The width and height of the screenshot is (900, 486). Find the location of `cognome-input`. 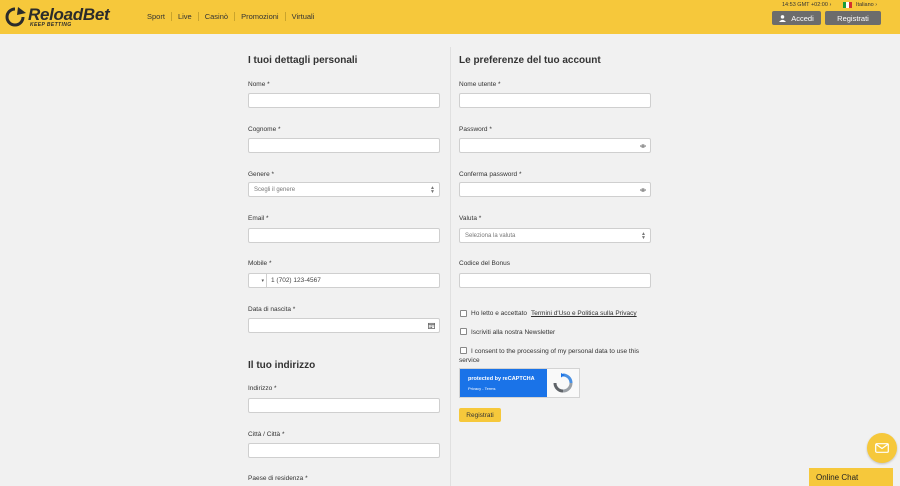

cognome-input is located at coordinates (344, 145).